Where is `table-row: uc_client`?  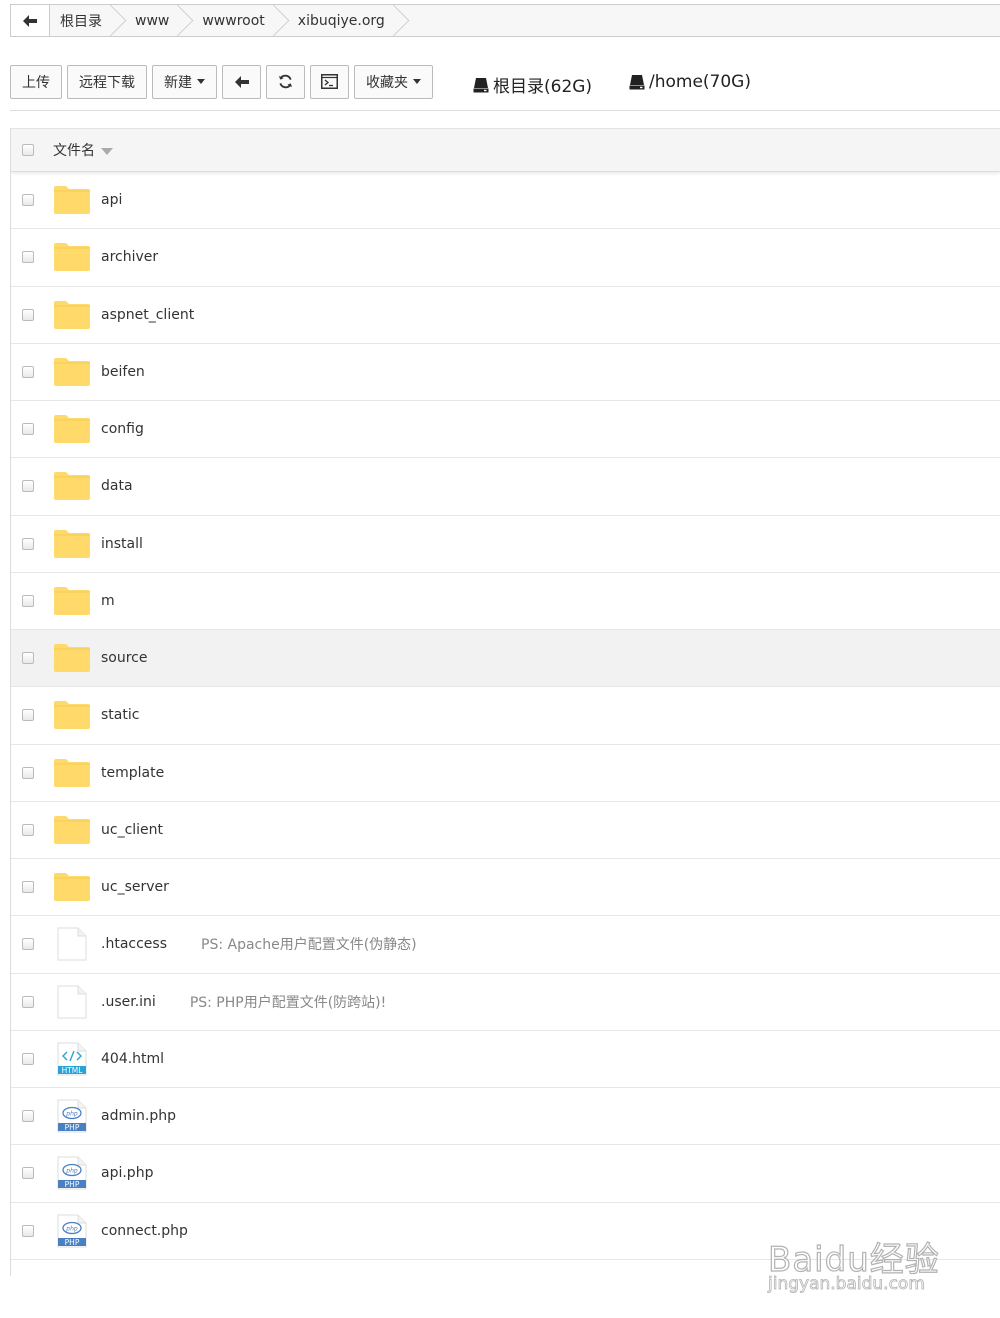
table-row: uc_client is located at coordinates (505, 830).